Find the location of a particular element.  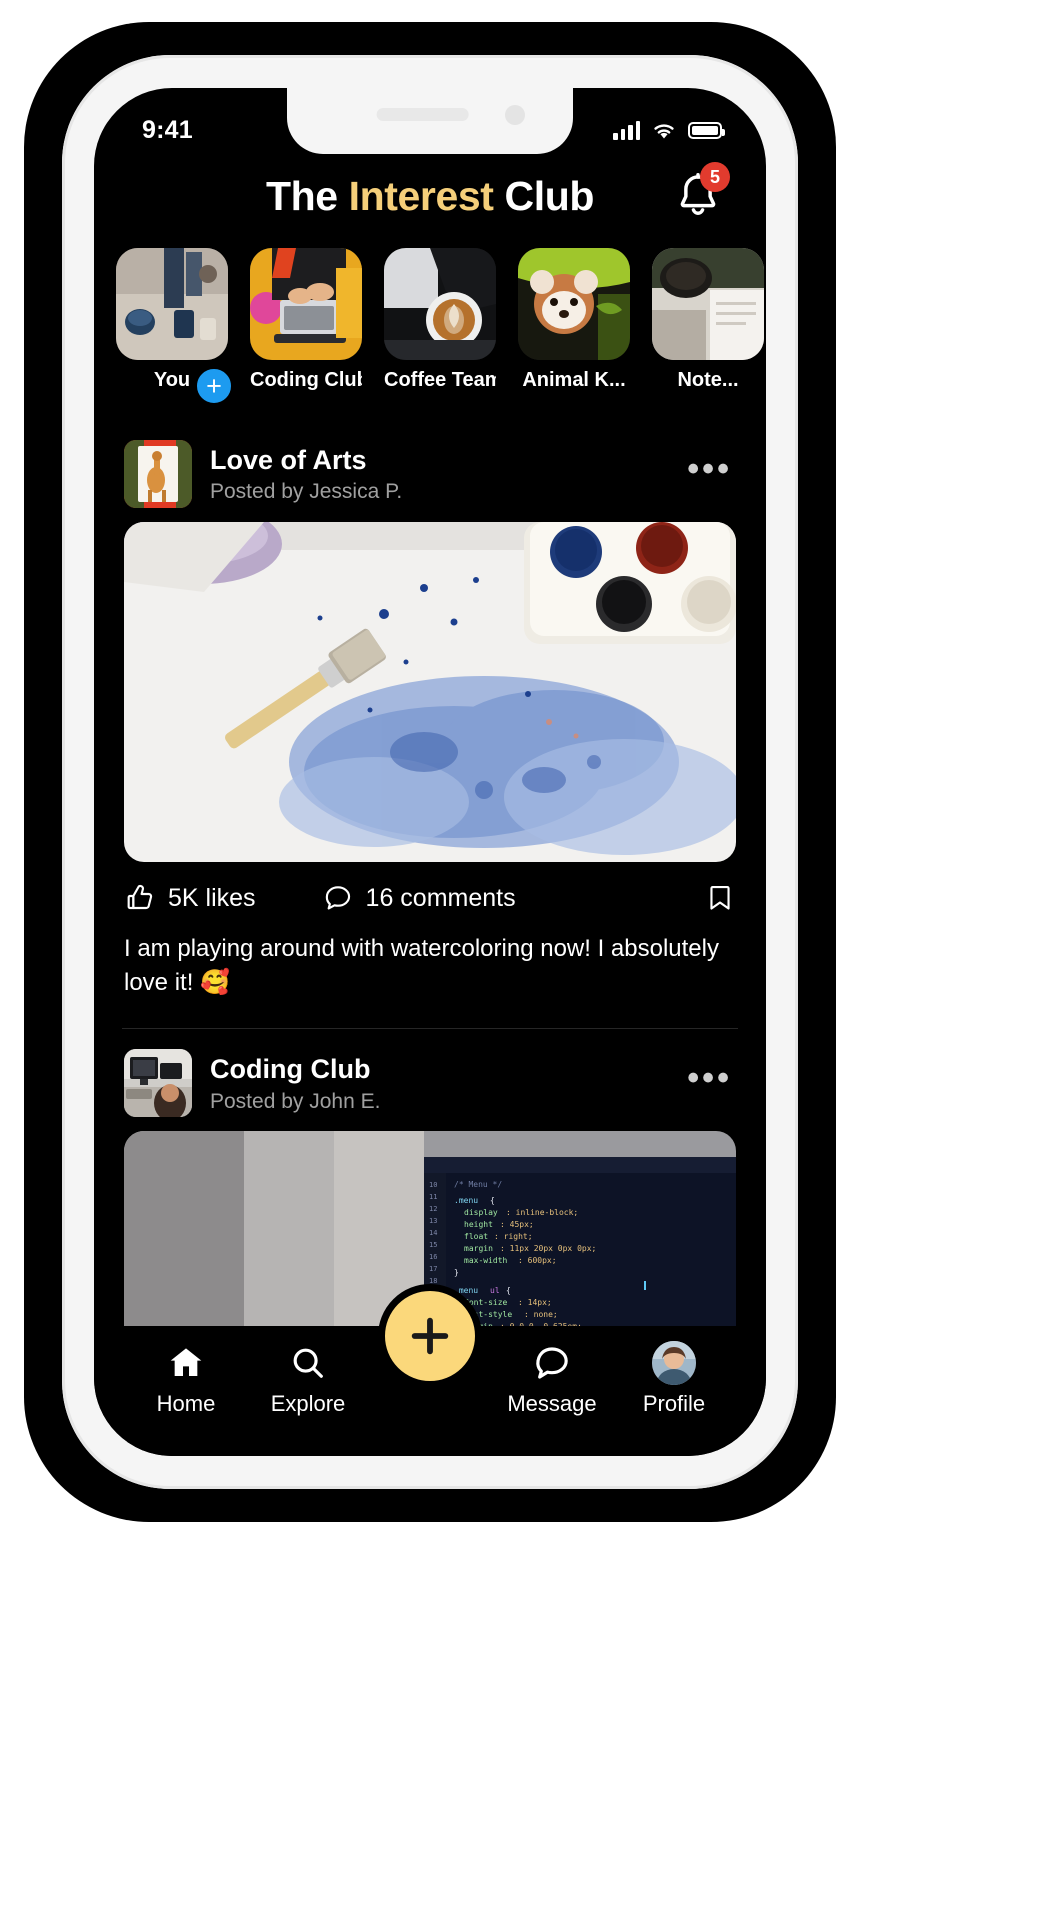

svg-text: 10 is located at coordinates (433, 1185).